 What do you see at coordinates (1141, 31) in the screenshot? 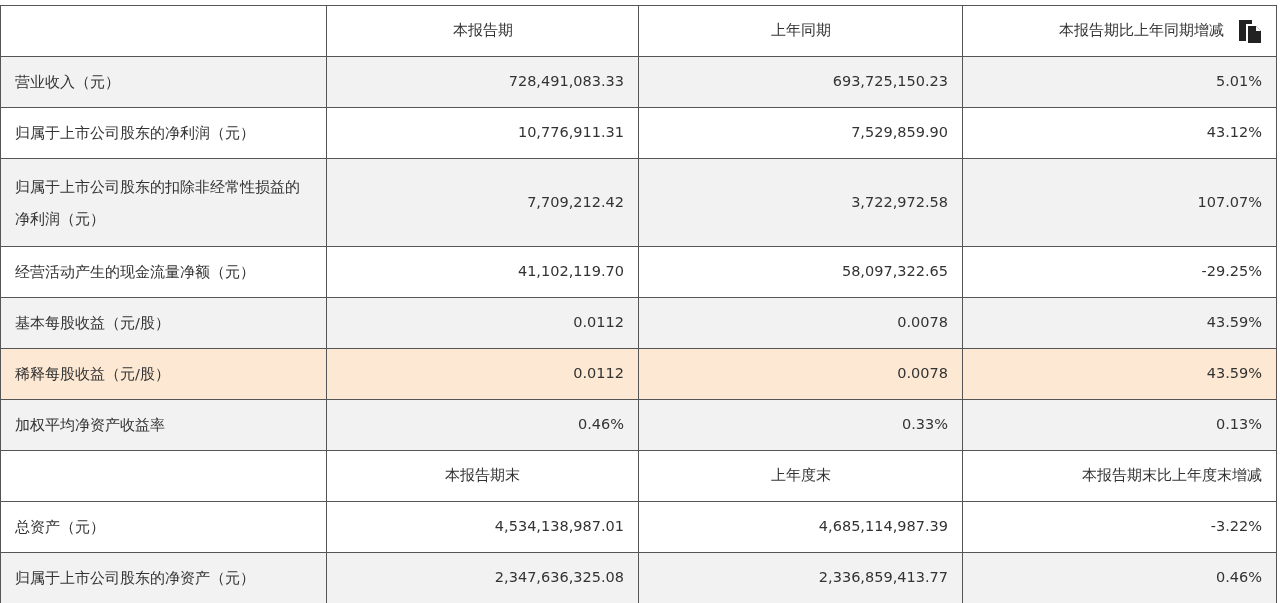
I see `column-header: 本报告期比上年同期增减` at bounding box center [1141, 31].